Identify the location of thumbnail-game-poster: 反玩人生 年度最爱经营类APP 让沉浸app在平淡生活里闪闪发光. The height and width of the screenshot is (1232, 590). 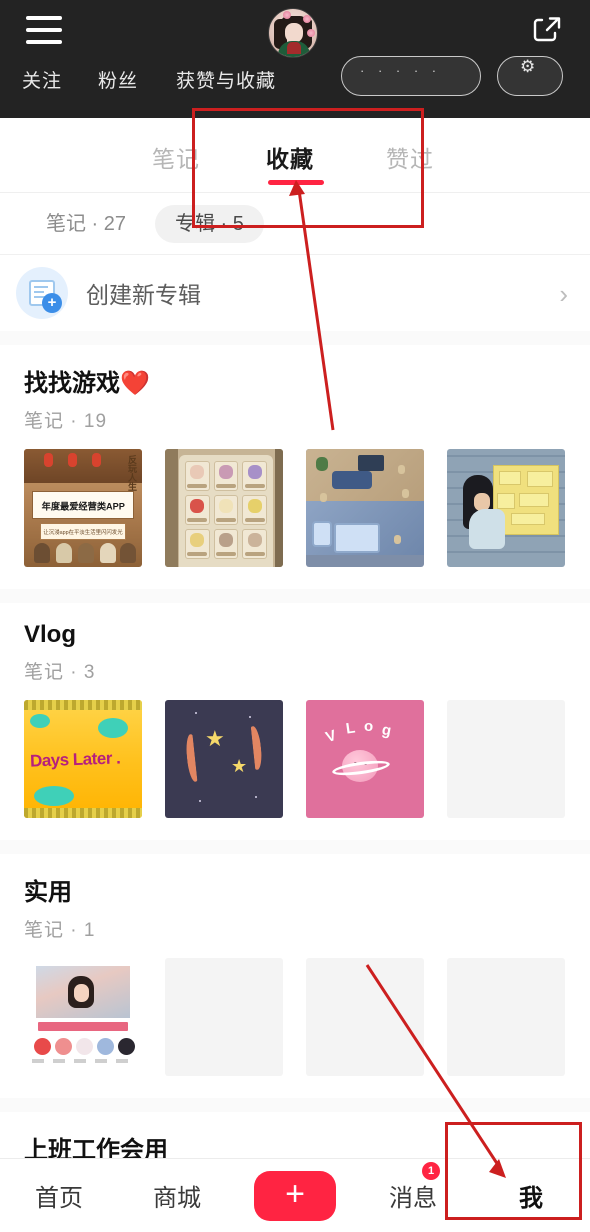
(83, 508).